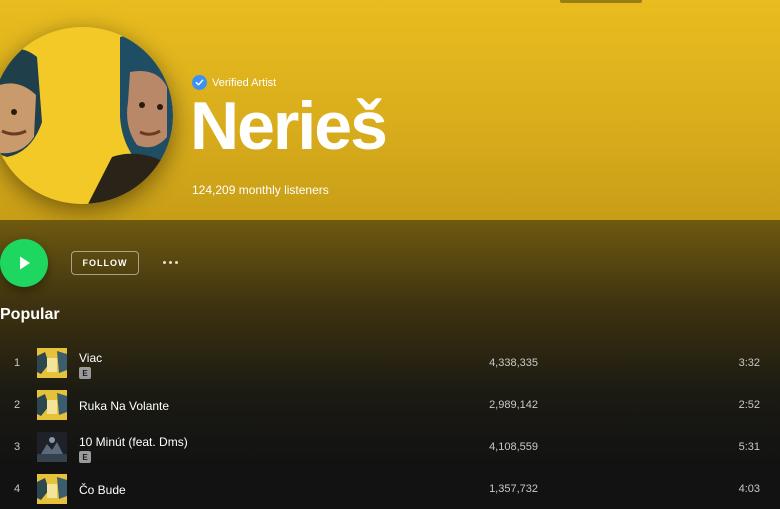  I want to click on track-row: 4 Čo Bude 1,357,732 4:03, so click(390, 489).